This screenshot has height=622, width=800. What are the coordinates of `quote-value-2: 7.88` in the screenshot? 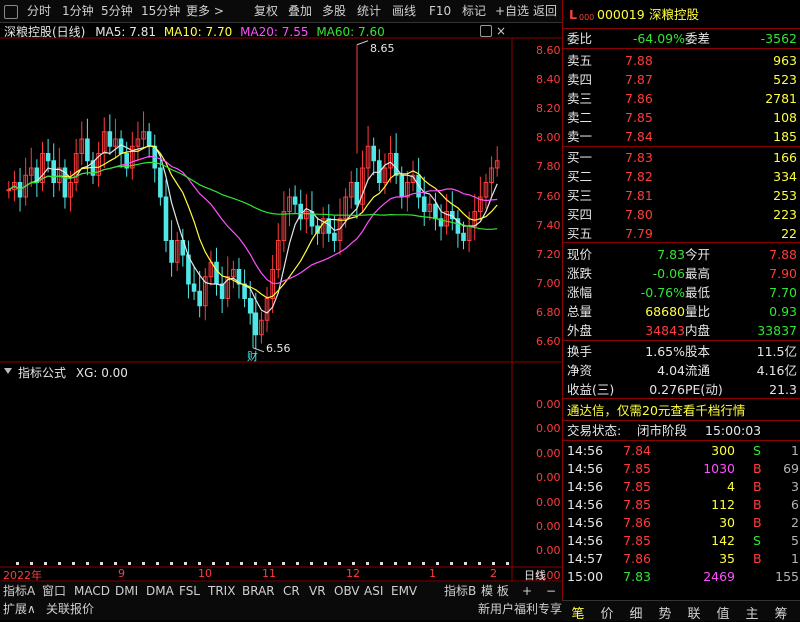 It's located at (783, 254).